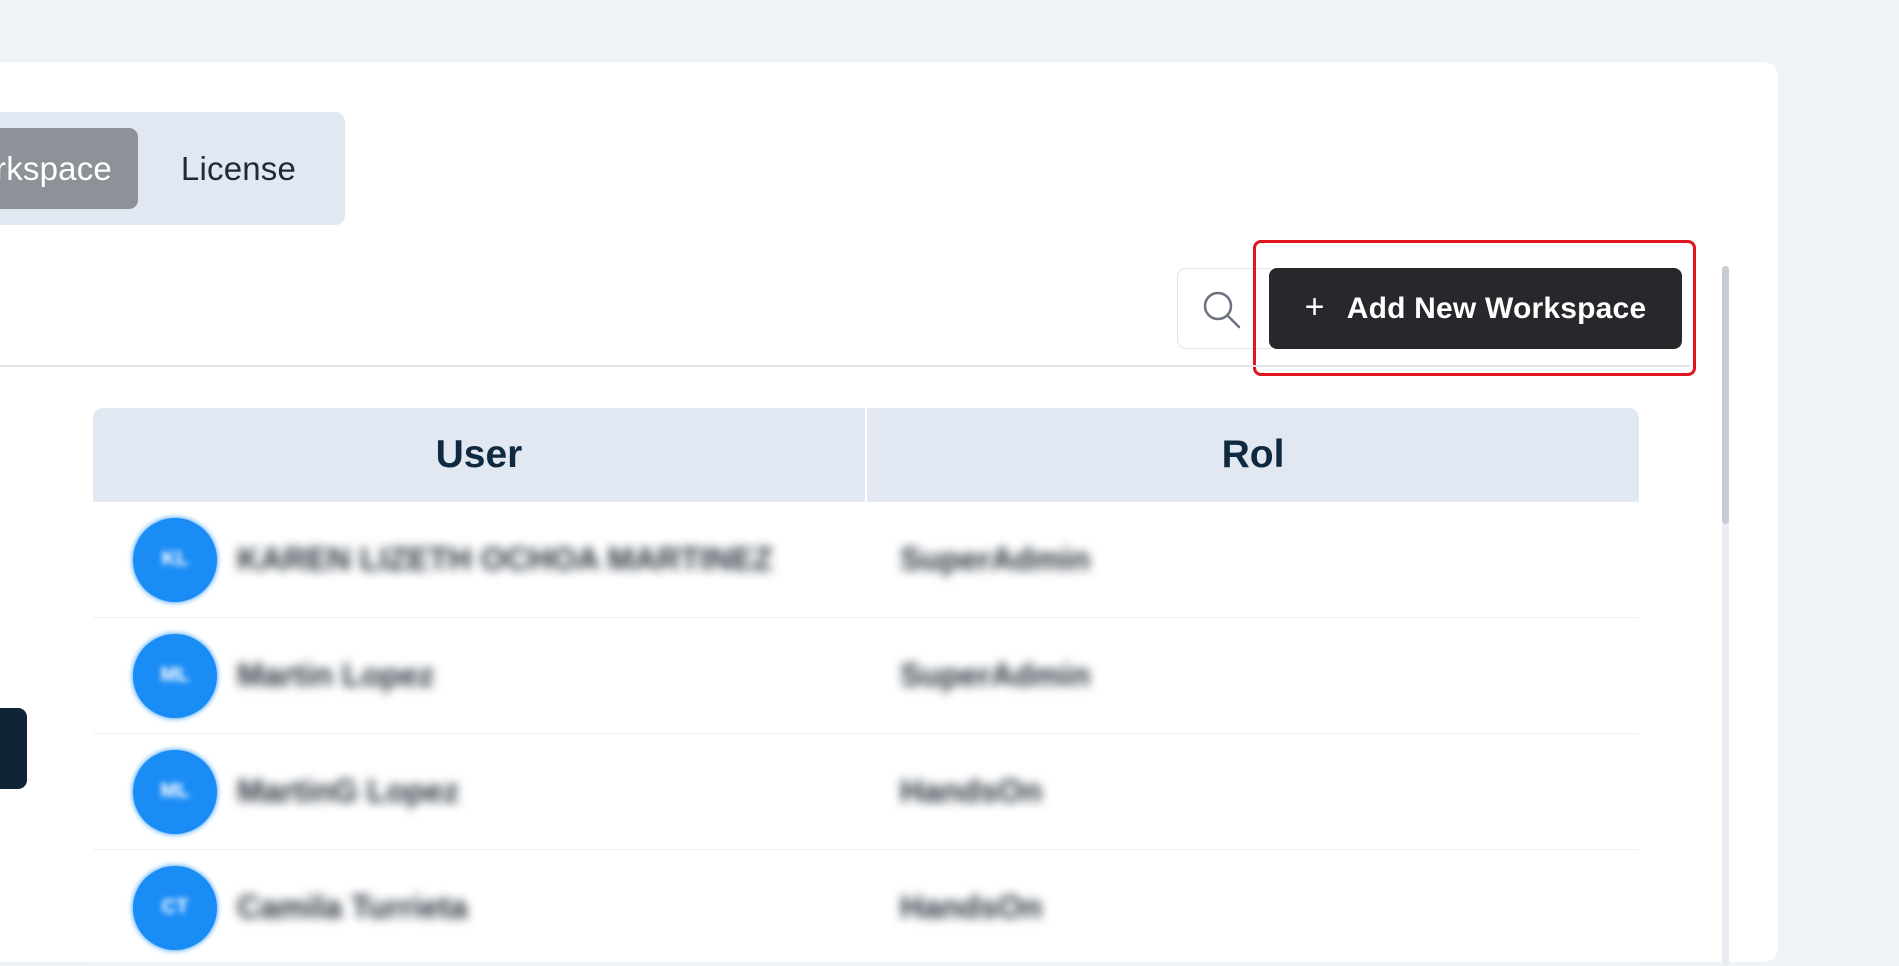 This screenshot has height=966, width=1899. I want to click on table-row: ML MartinG Lopez HandsOn, so click(866, 792).